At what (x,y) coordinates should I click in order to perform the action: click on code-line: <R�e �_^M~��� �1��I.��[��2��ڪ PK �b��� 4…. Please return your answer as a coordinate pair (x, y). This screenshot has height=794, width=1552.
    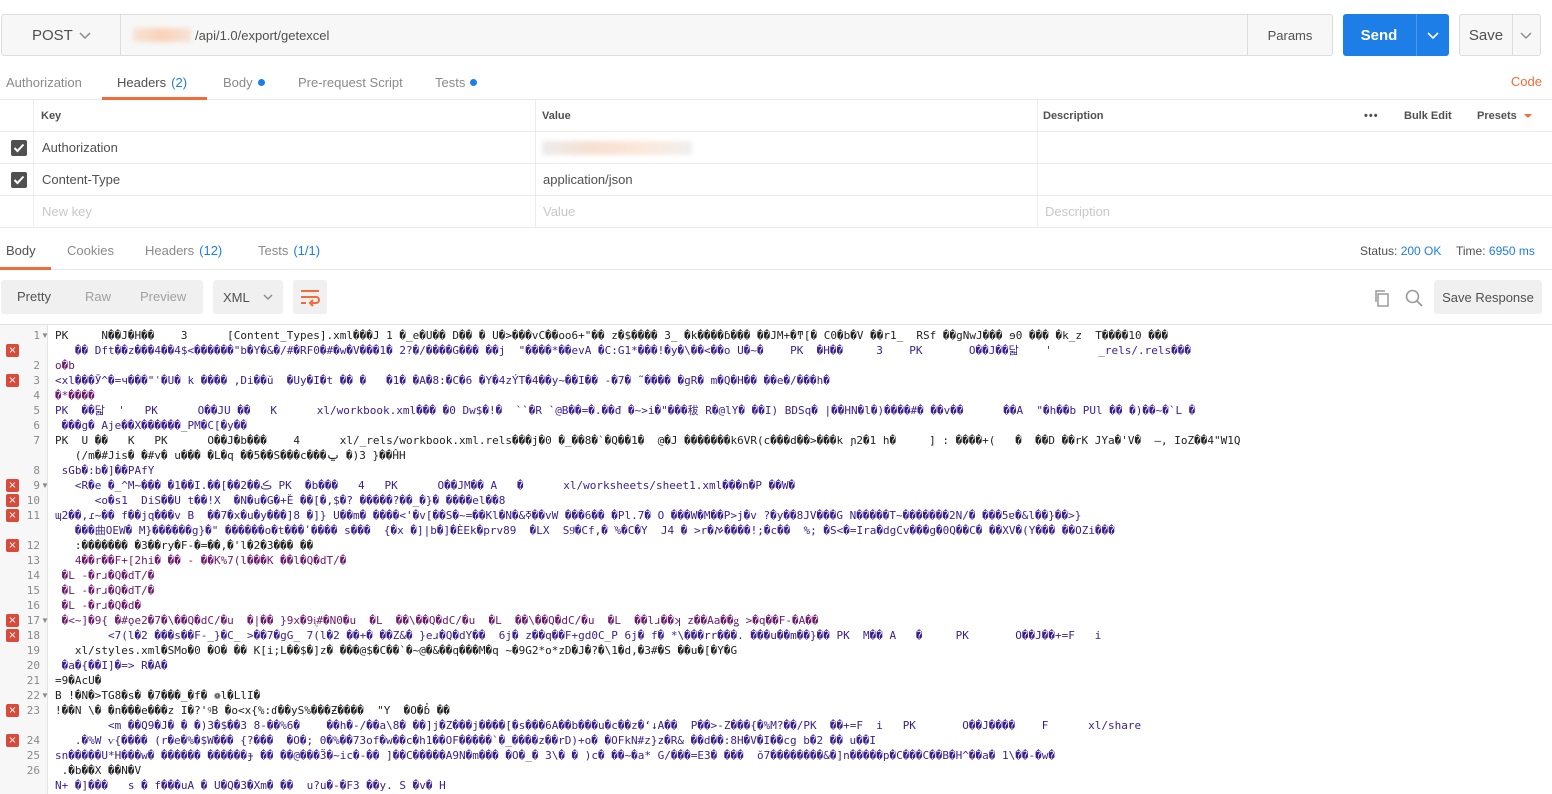
    Looking at the image, I should click on (425, 485).